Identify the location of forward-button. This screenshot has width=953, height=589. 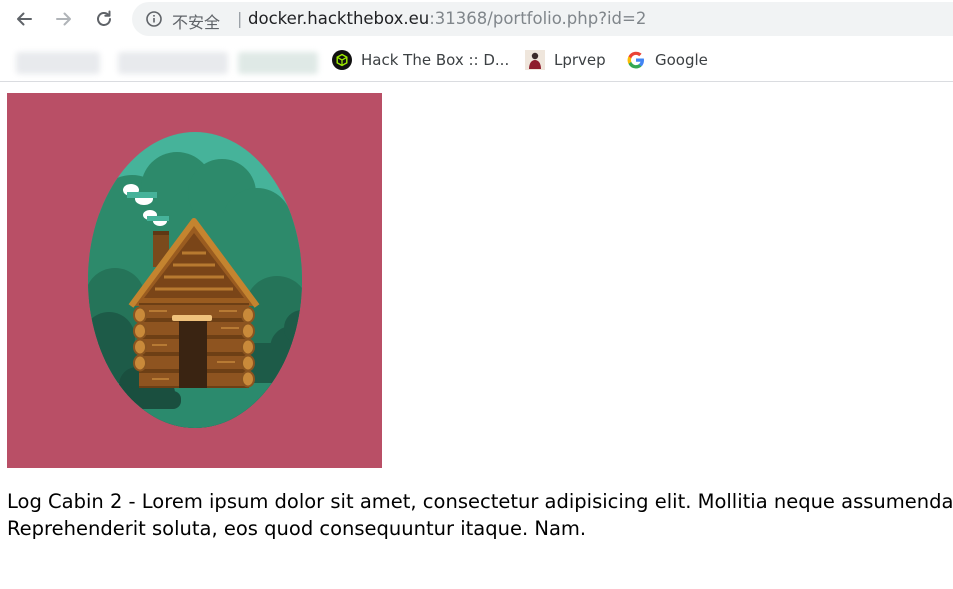
(64, 19).